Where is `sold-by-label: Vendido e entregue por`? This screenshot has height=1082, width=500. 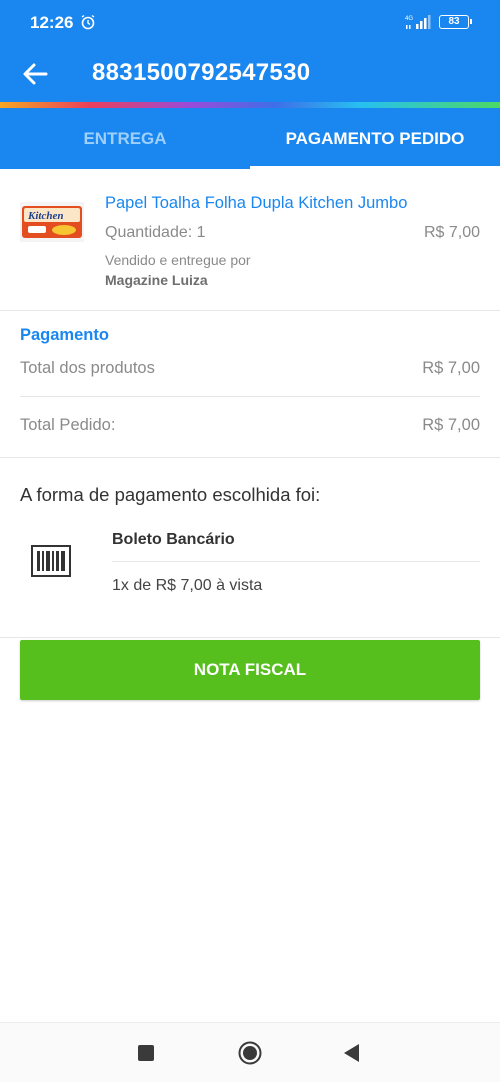 sold-by-label: Vendido e entregue por is located at coordinates (178, 260).